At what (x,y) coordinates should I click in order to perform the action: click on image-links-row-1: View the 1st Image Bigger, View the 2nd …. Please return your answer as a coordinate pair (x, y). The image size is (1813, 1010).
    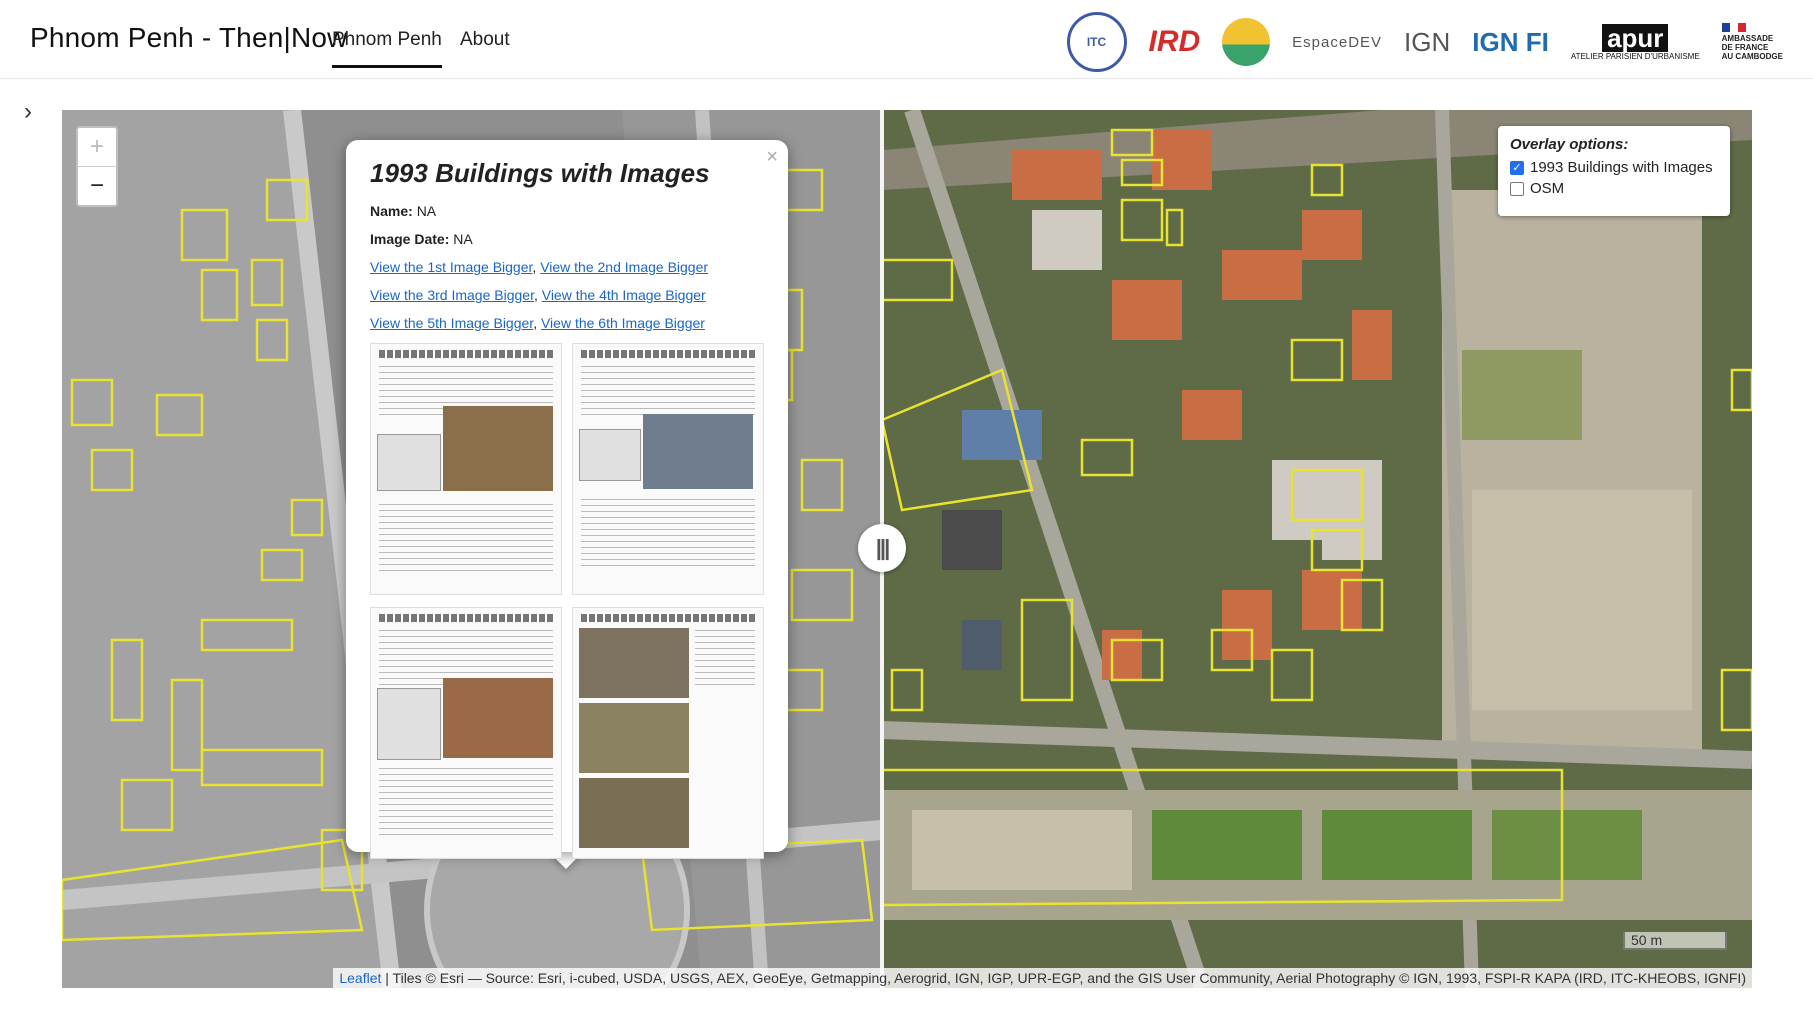
    Looking at the image, I should click on (539, 267).